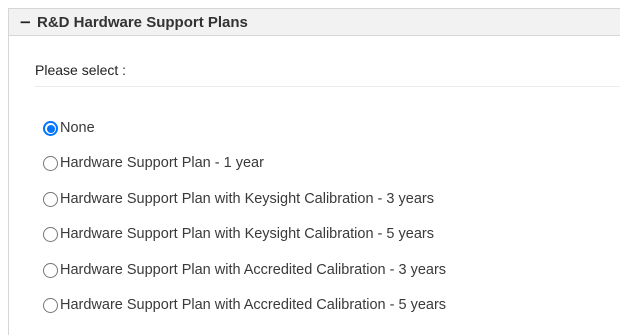 This screenshot has height=335, width=620. I want to click on radio-button-selected, so click(50, 128).